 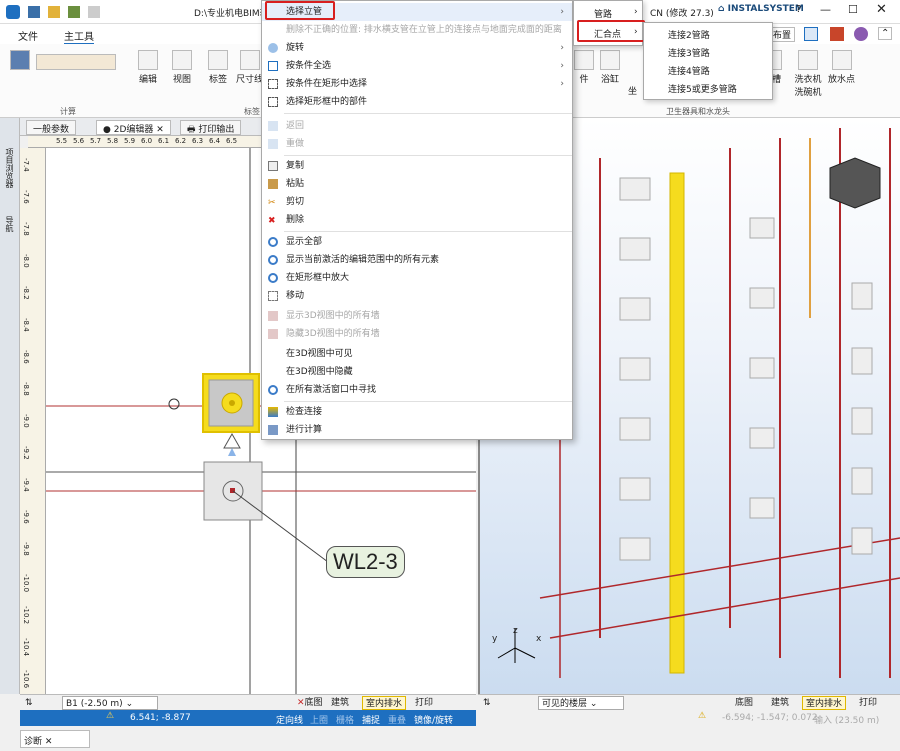 What do you see at coordinates (689, 70) in the screenshot?
I see `submenu-connect-4: 连接4管路` at bounding box center [689, 70].